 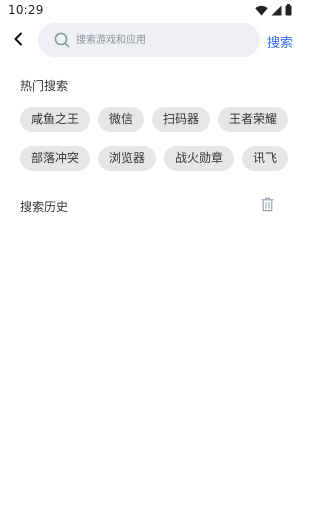 I want to click on battery-icon, so click(x=288, y=10).